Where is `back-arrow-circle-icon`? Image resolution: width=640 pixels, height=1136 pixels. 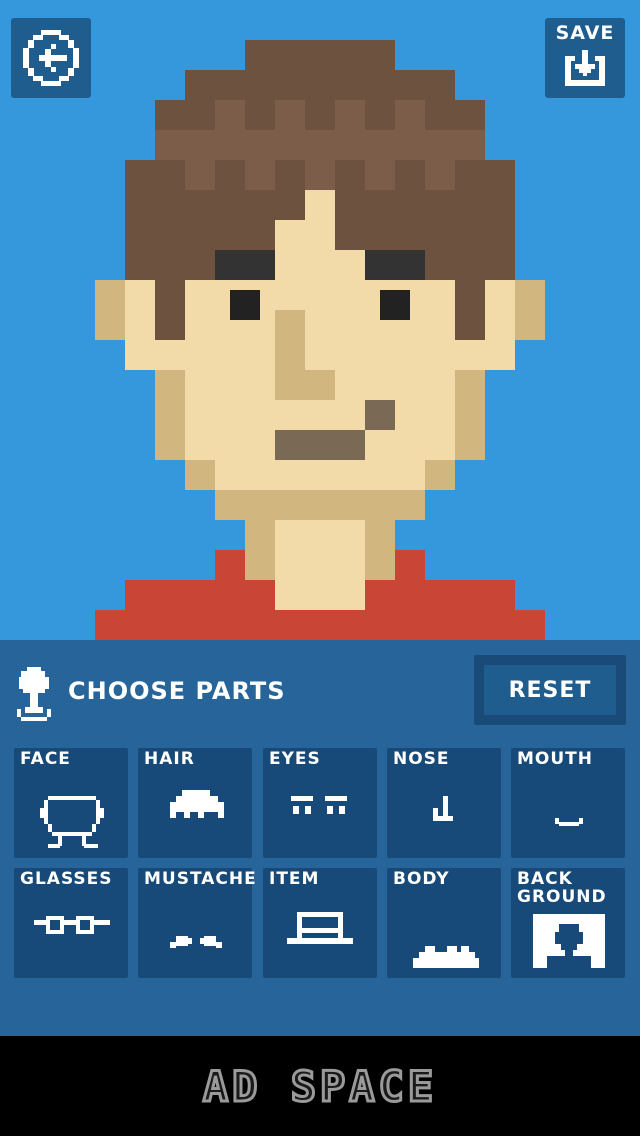 back-arrow-circle-icon is located at coordinates (51, 58).